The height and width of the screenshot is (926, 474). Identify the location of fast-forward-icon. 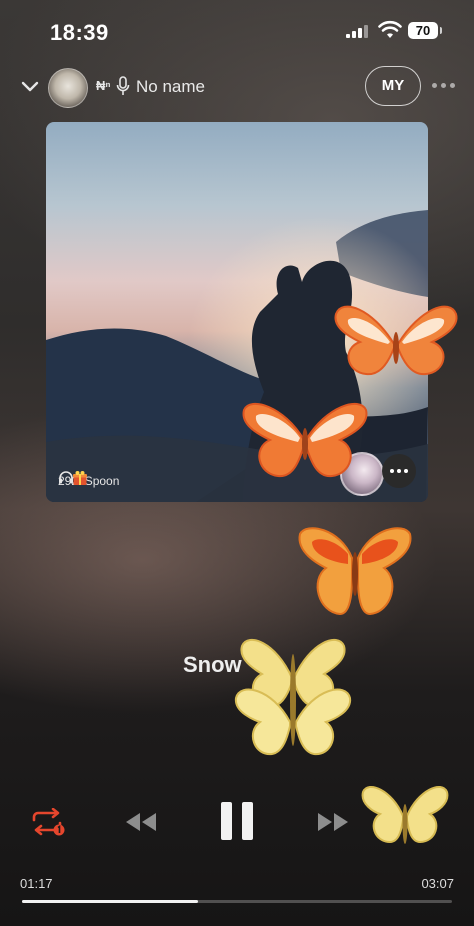
(333, 822).